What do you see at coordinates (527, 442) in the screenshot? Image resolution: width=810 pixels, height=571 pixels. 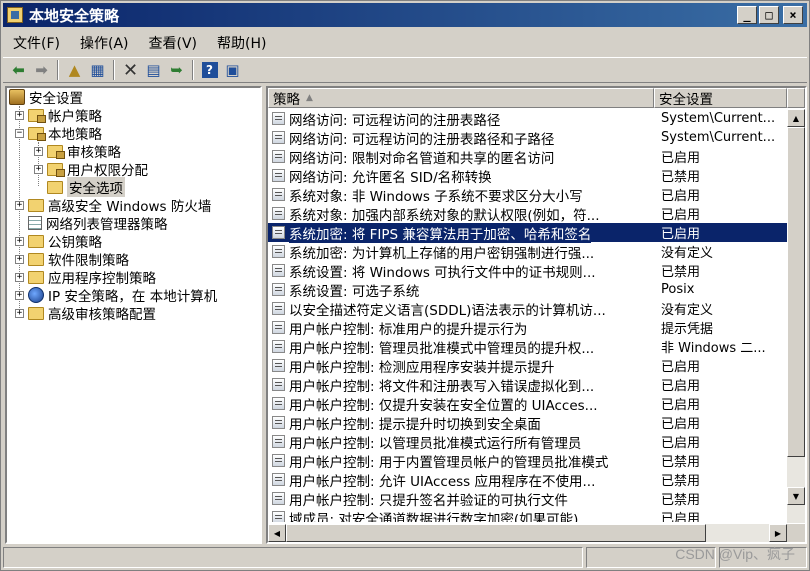 I see `table-row: 用户帐户控制: 以管理员批准模式运行所有管理员 已启用` at bounding box center [527, 442].